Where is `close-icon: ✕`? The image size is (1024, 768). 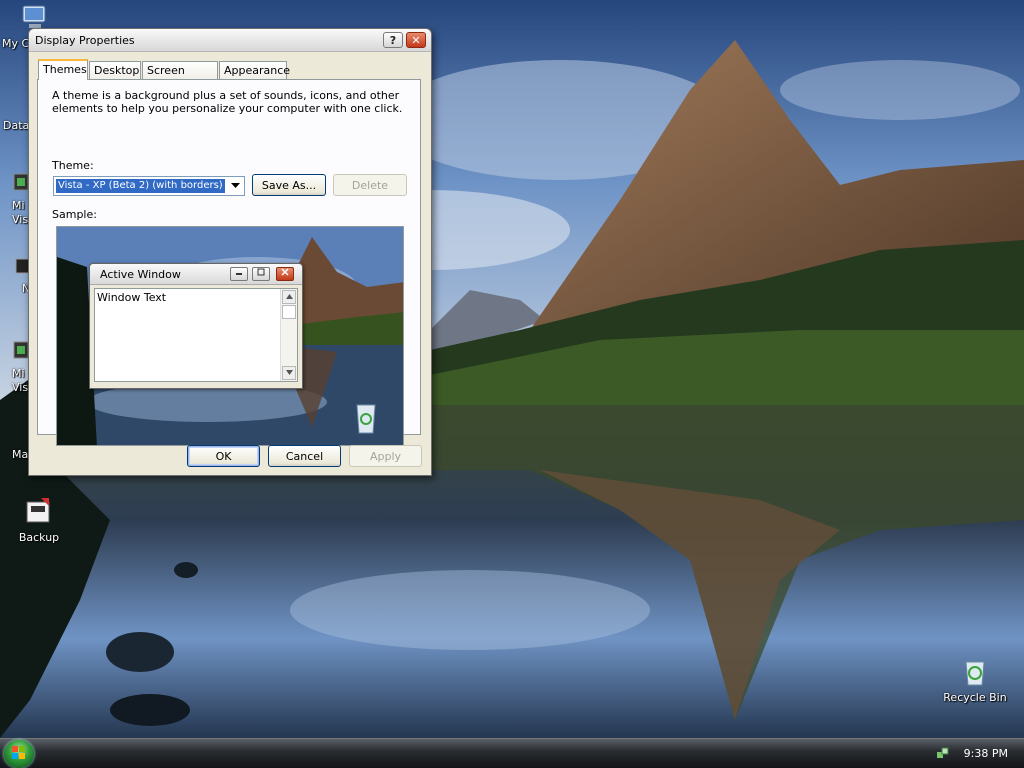 close-icon: ✕ is located at coordinates (416, 40).